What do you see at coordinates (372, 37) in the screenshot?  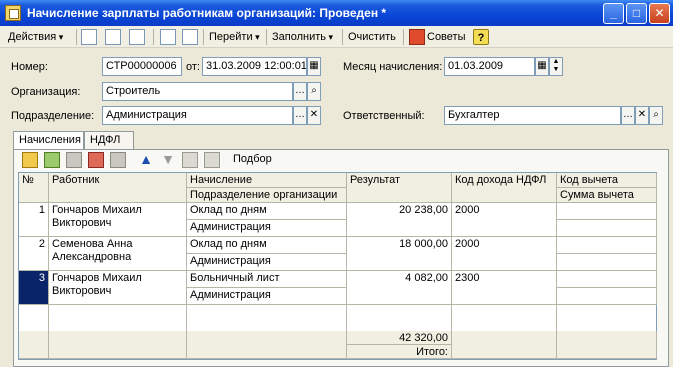 I see `clear-button: Очистить` at bounding box center [372, 37].